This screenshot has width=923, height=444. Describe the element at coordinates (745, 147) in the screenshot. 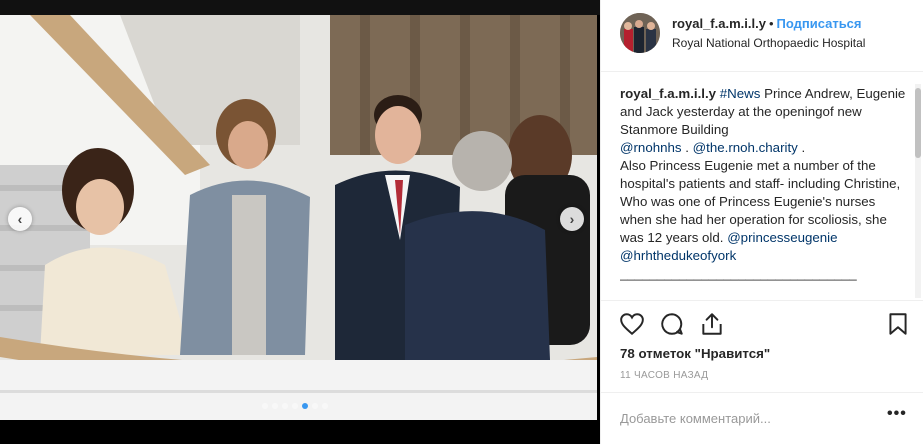

I see `caption-mention: @the.rnoh.charity` at that location.